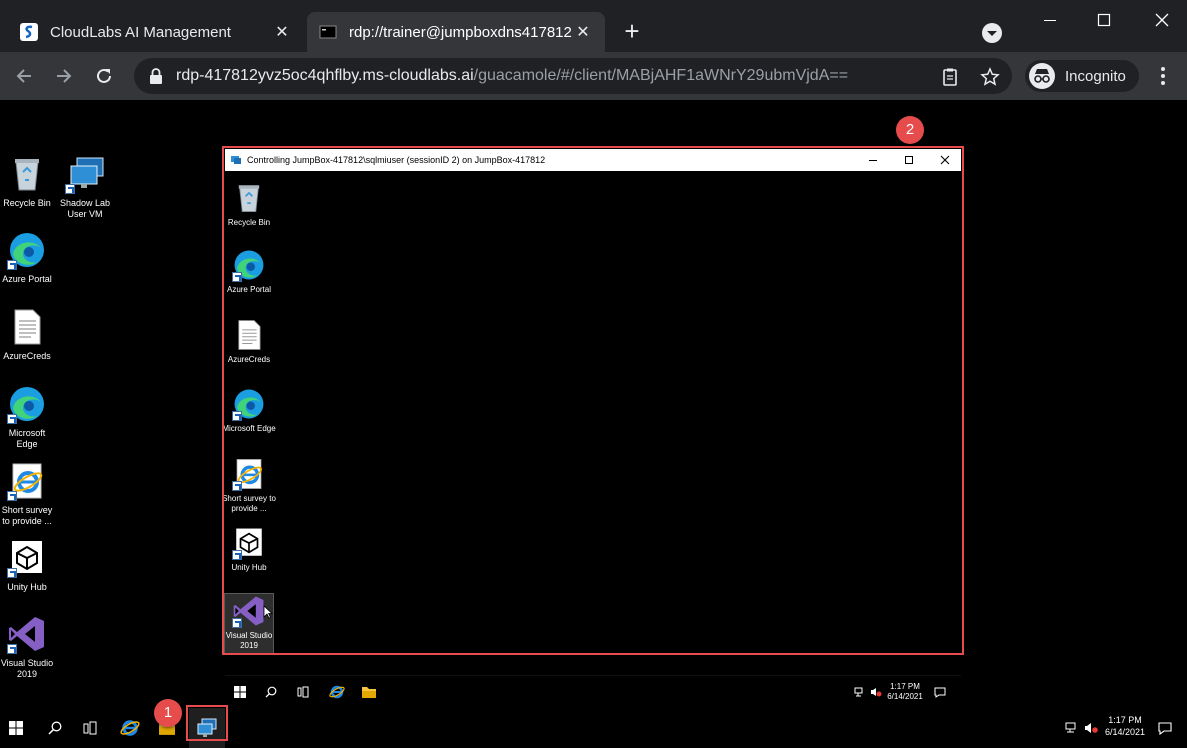 The height and width of the screenshot is (748, 1187). I want to click on minimize-icon, so click(1050, 20).